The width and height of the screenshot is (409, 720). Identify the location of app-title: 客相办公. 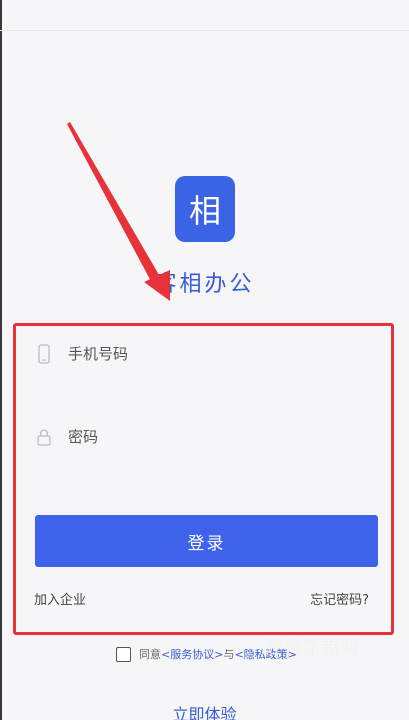
(204, 284).